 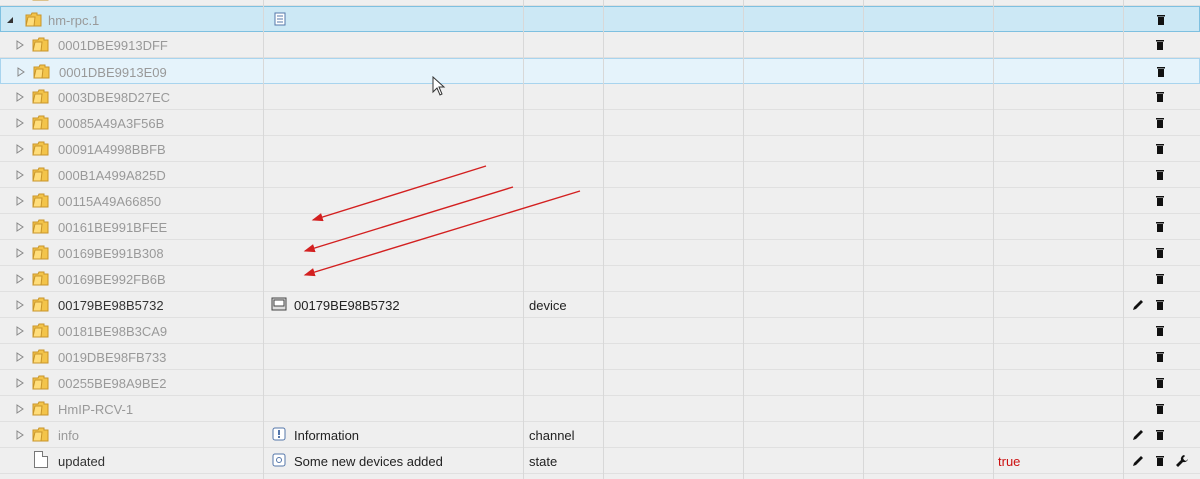 I want to click on device-icon, so click(x=279, y=304).